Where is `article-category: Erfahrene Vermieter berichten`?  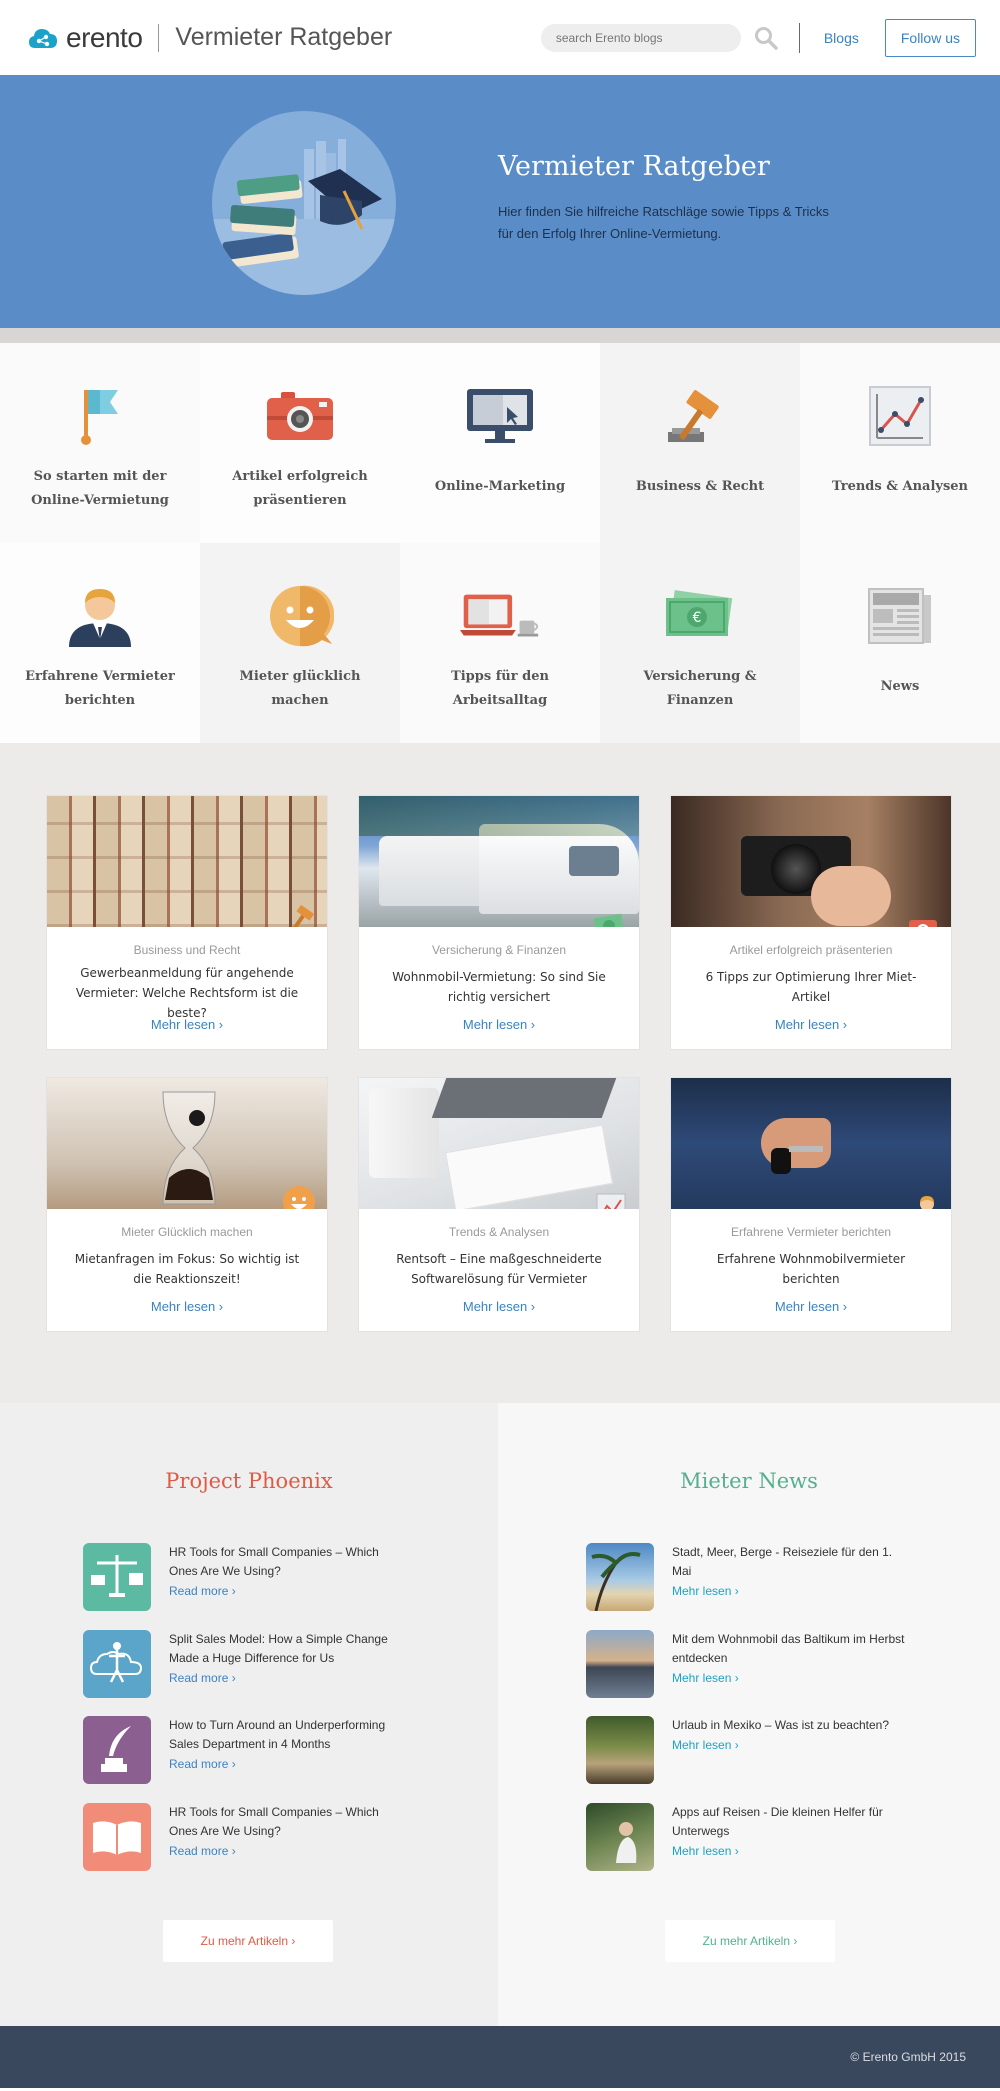
article-category: Erfahrene Vermieter berichten is located at coordinates (811, 1232).